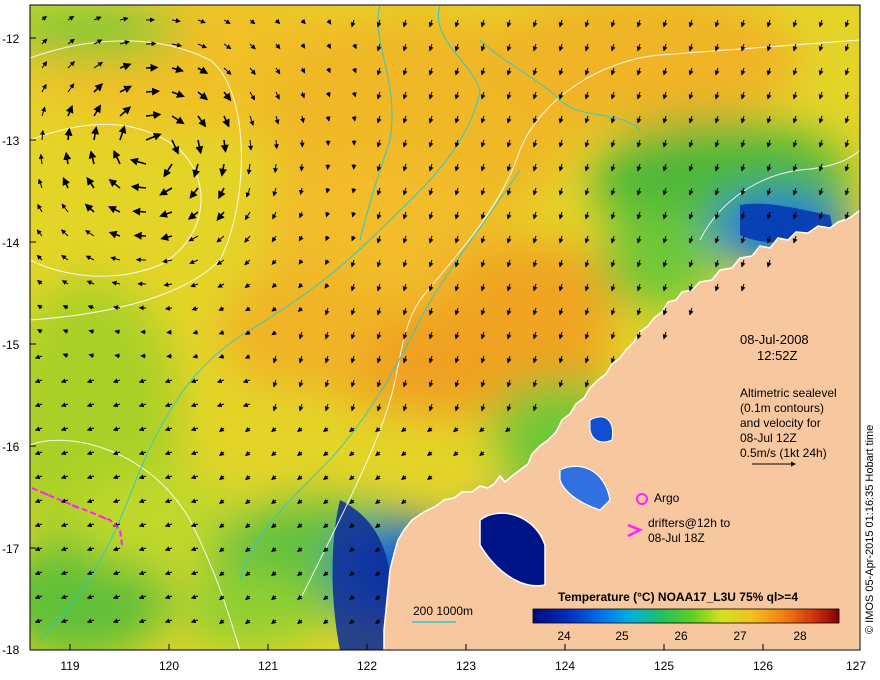 The width and height of the screenshot is (880, 680). I want to click on altimetry-legend-line: and velocity for, so click(780, 423).